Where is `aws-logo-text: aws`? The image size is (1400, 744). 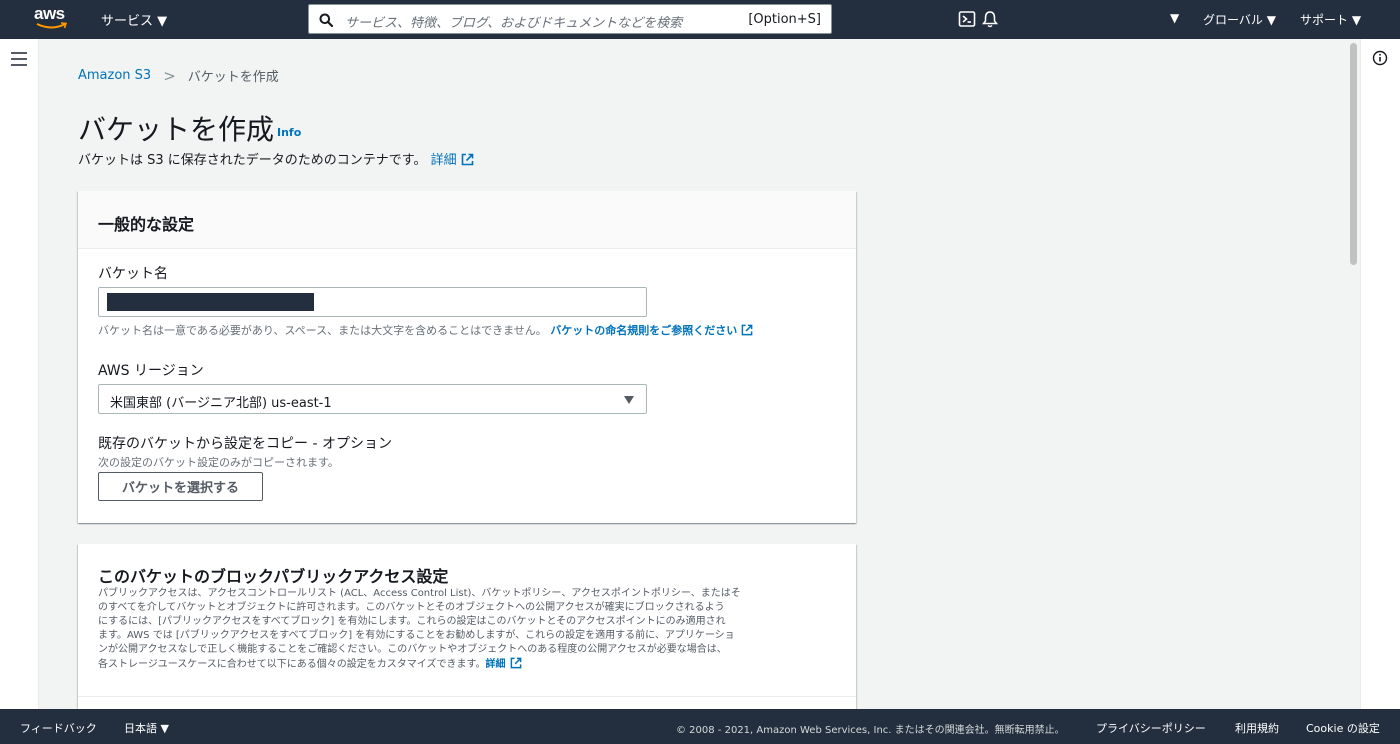 aws-logo-text: aws is located at coordinates (49, 13).